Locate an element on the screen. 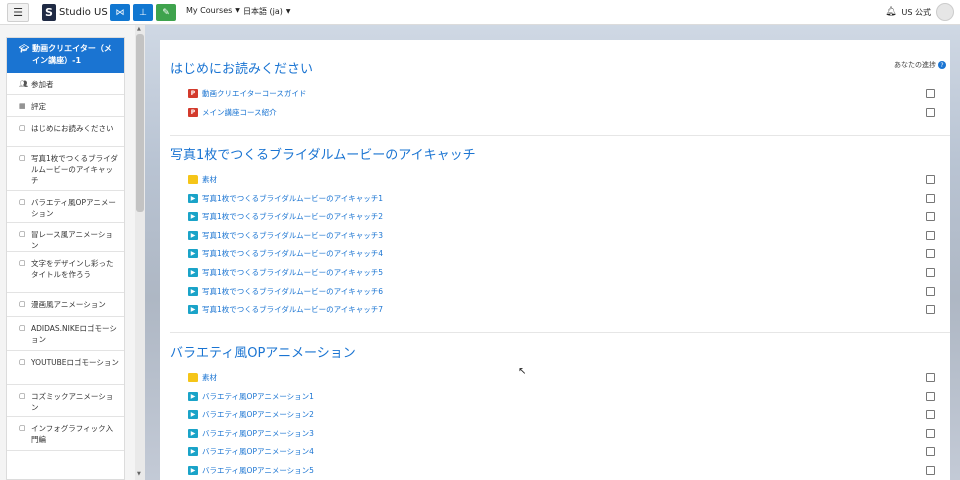  activity-label: 素材 is located at coordinates (209, 179).